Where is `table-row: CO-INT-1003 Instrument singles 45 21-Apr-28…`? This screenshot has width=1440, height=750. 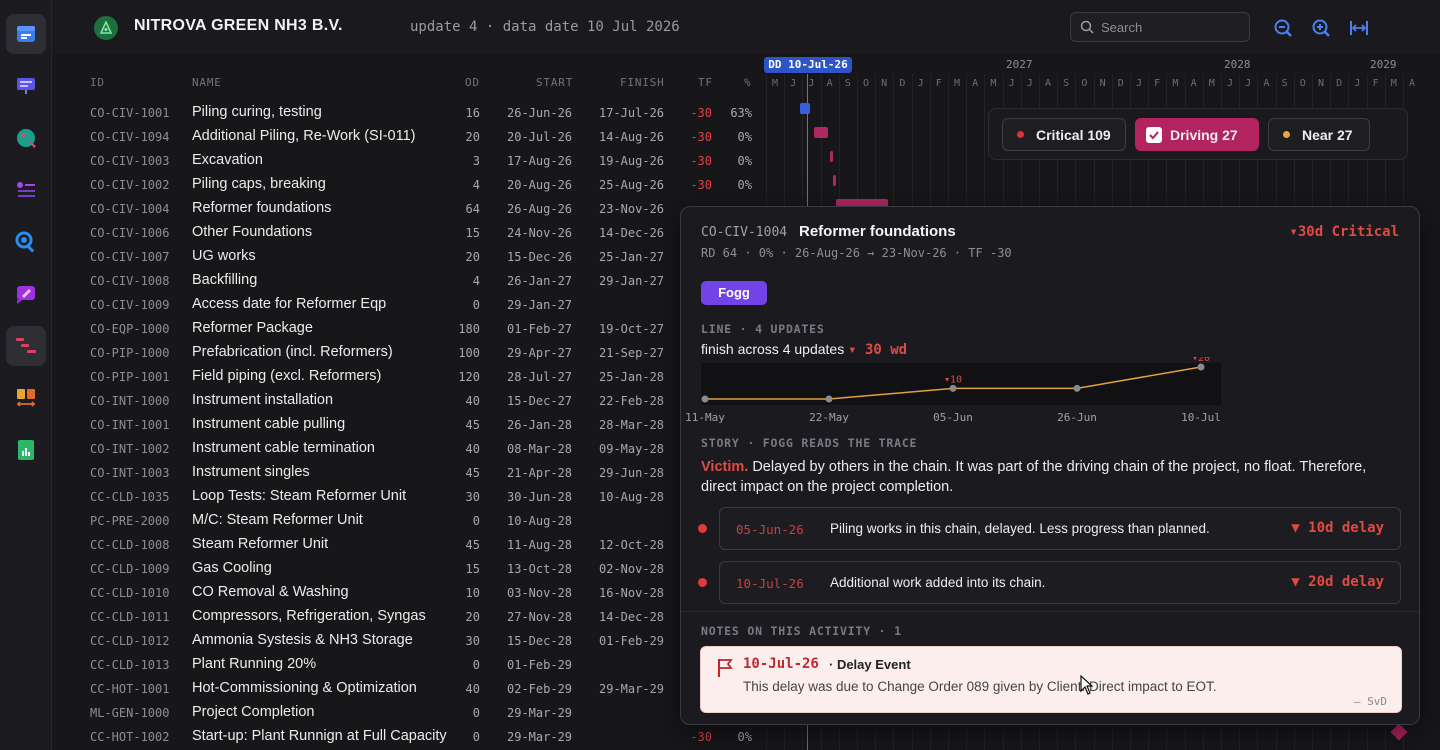 table-row: CO-INT-1003 Instrument singles 45 21-Apr-28… is located at coordinates (414, 473).